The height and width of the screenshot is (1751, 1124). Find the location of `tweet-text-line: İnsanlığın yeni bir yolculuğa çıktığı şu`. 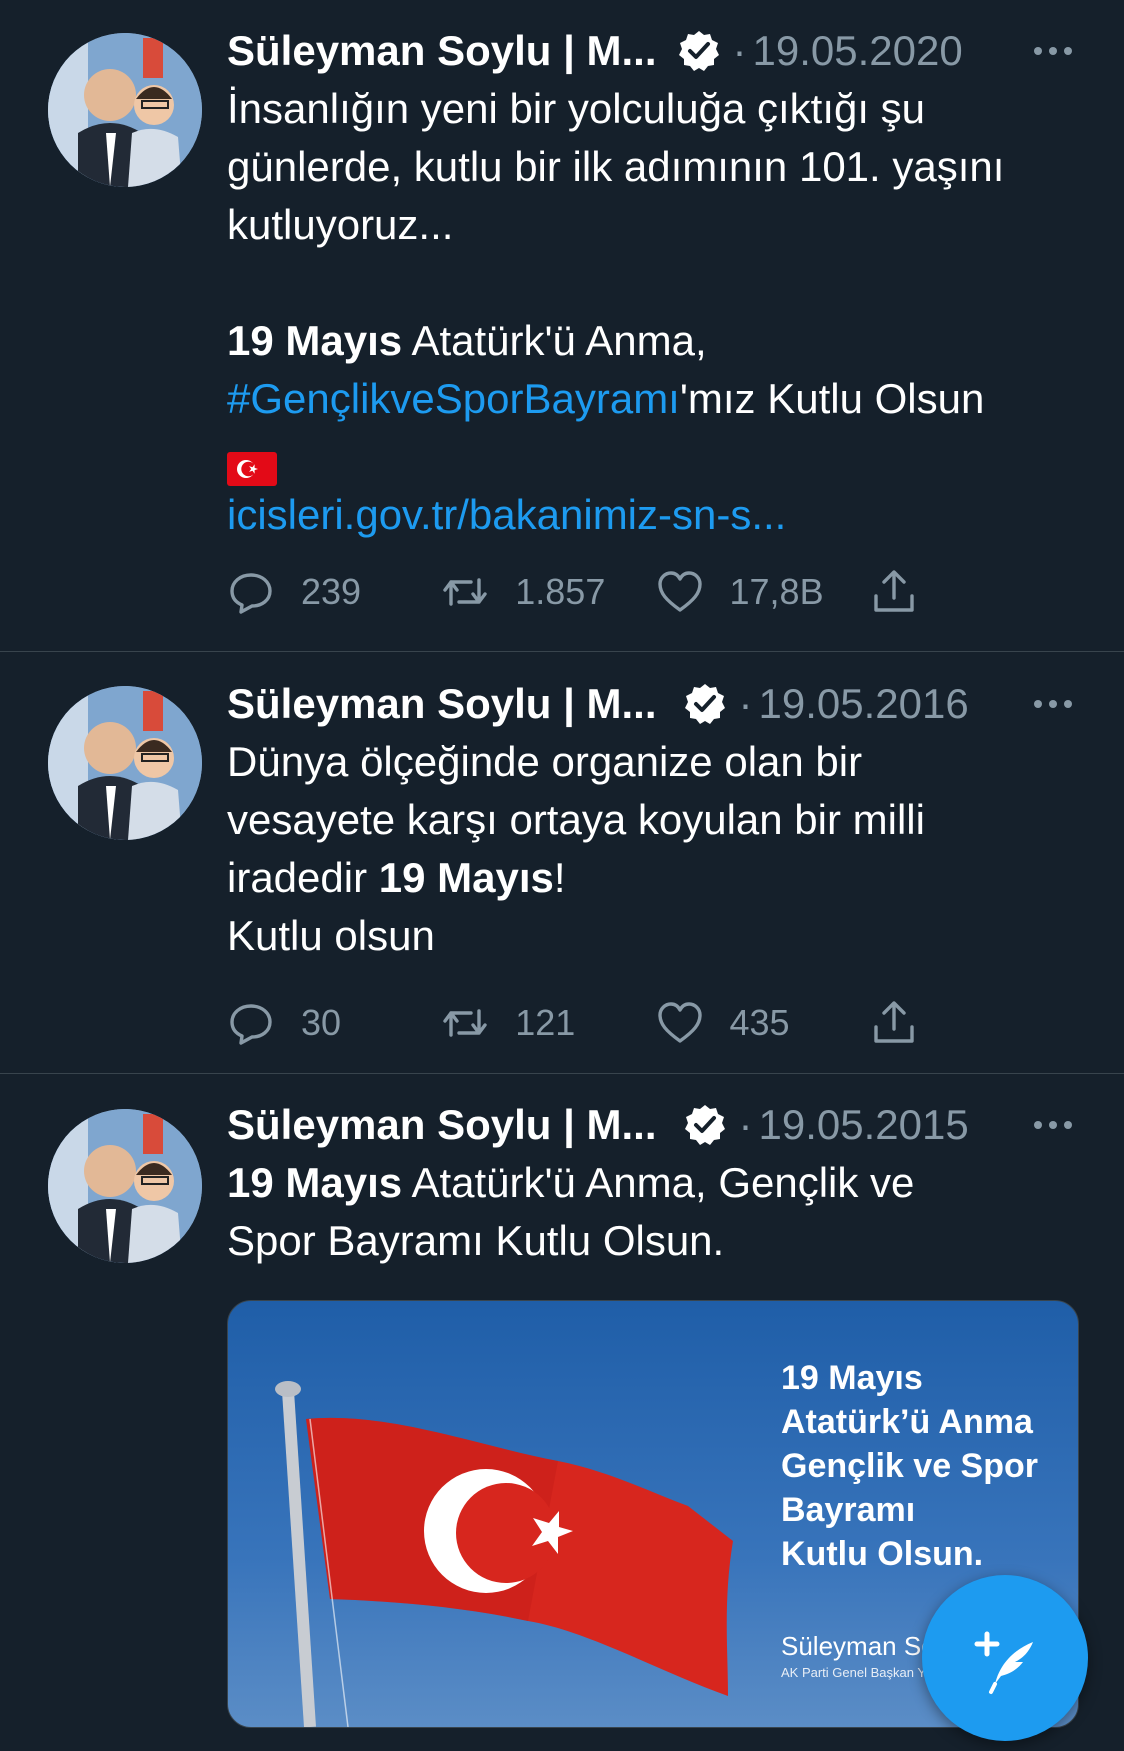

tweet-text-line: İnsanlığın yeni bir yolculuğa çıktığı şu is located at coordinates (576, 108).